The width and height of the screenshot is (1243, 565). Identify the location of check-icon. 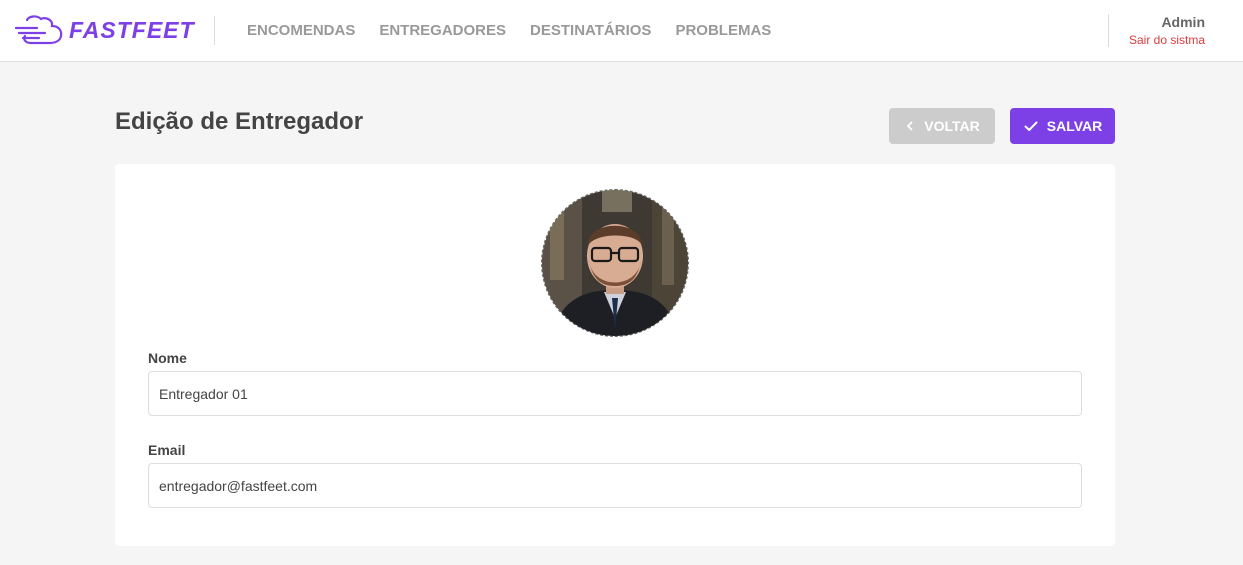
(1031, 126).